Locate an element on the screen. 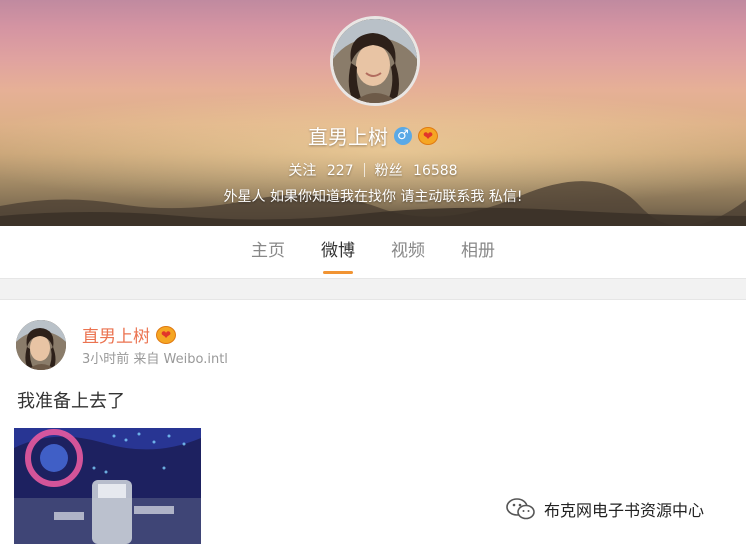  post-image is located at coordinates (107, 486).